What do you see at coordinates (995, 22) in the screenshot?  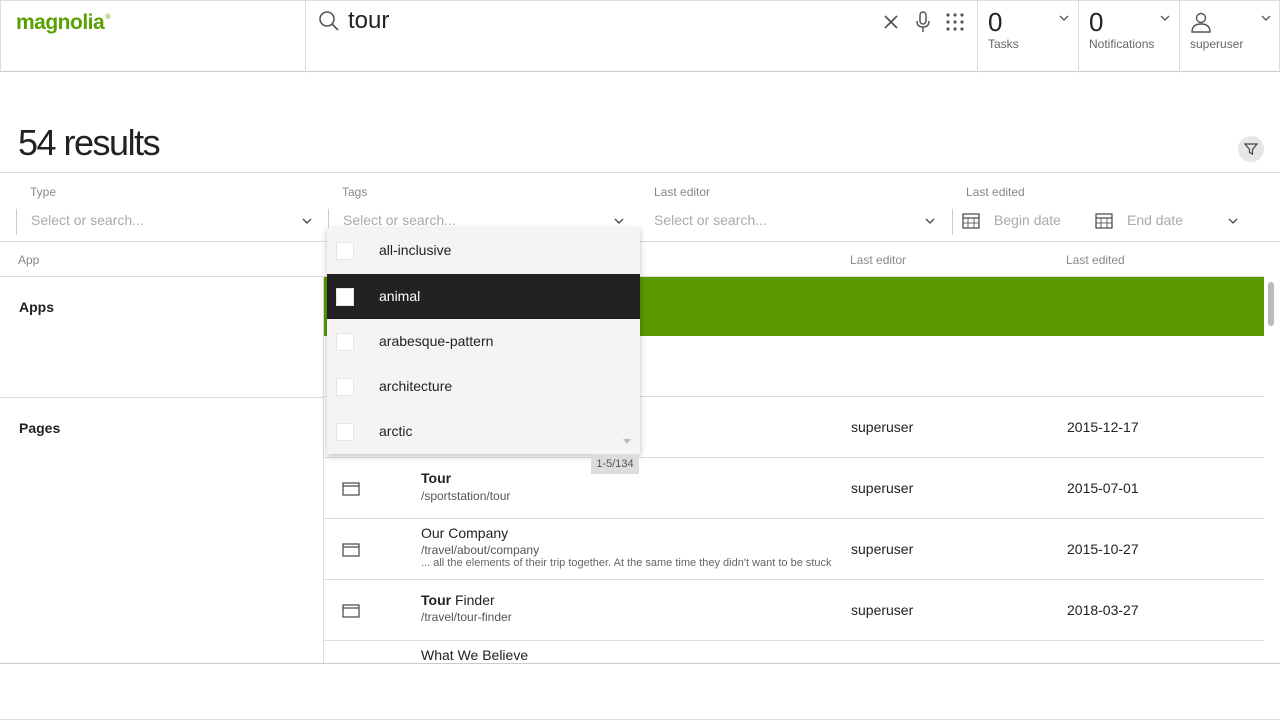 I see `tasks-count: 0` at bounding box center [995, 22].